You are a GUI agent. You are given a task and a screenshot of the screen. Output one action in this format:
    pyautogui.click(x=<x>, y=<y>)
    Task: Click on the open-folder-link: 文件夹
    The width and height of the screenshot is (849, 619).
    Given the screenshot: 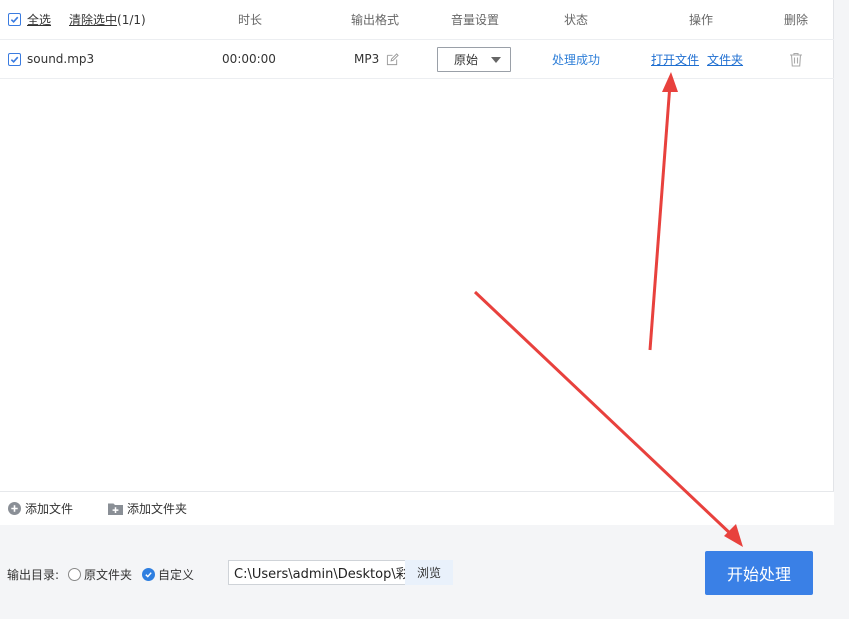 What is the action you would take?
    pyautogui.click(x=725, y=59)
    